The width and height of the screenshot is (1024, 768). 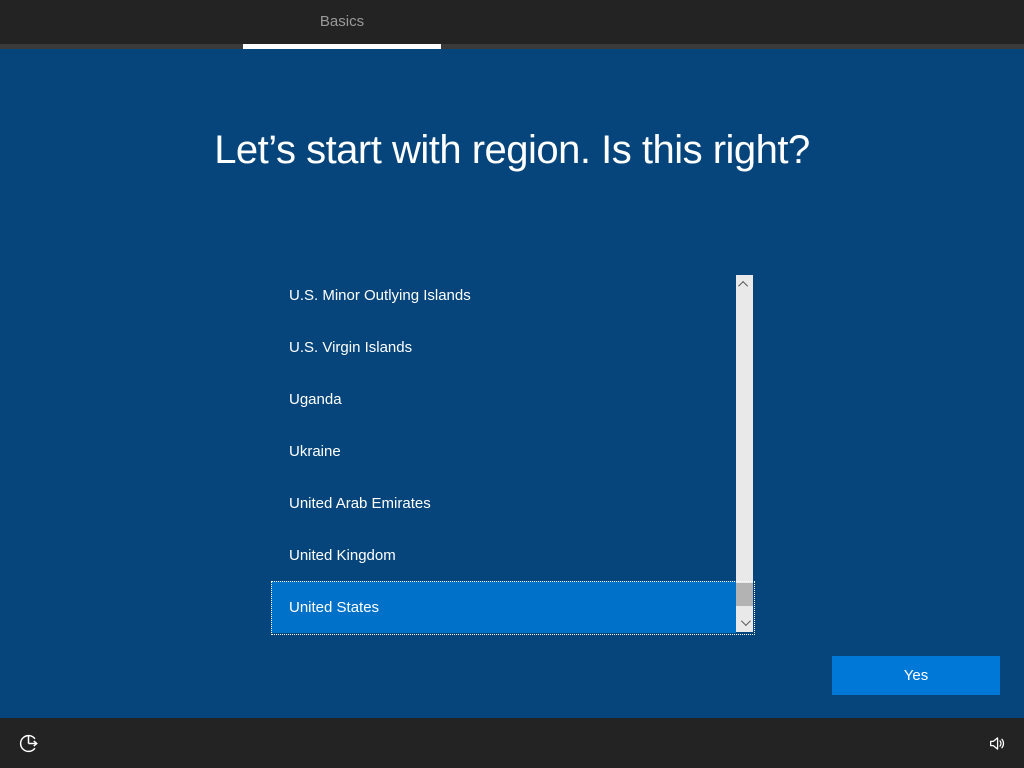 I want to click on list-item-label: U.S. Virgin Islands, so click(x=351, y=347).